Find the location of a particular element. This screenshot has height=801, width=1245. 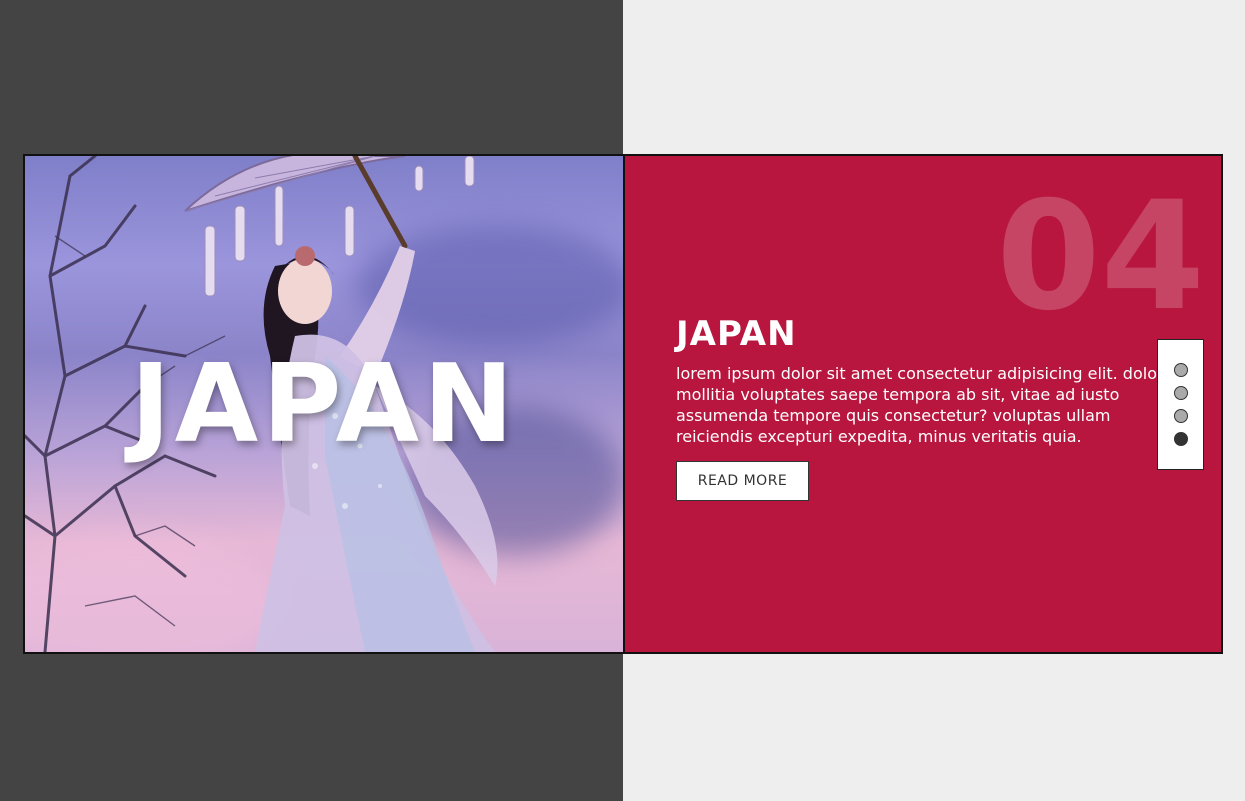

hero-title: JAPAN is located at coordinates (324, 404).